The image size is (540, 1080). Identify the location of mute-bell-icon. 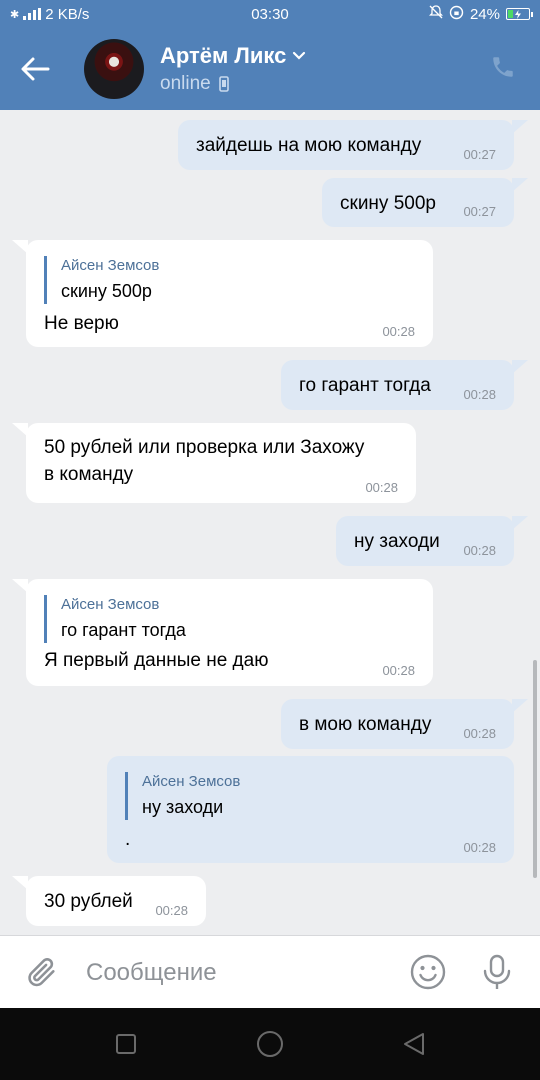
(436, 14).